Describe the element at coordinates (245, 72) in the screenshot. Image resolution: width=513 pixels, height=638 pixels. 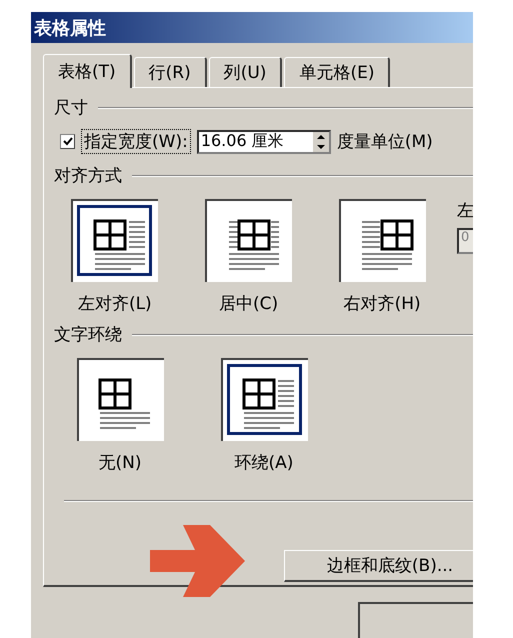
I see `tab: 列(U)` at that location.